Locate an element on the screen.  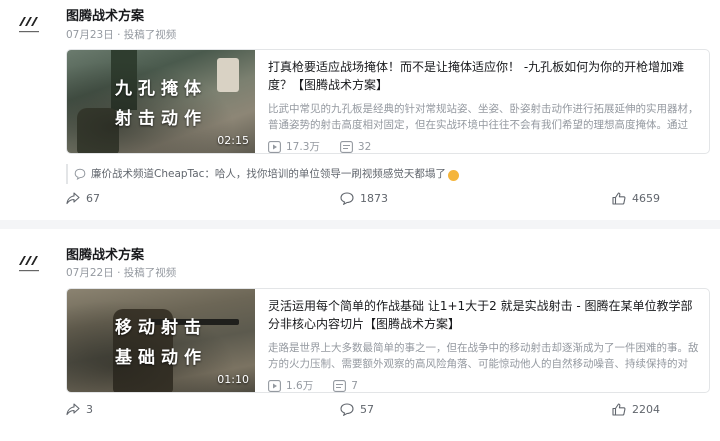
action-bar: 3 57 2204 is located at coordinates (360, 413).